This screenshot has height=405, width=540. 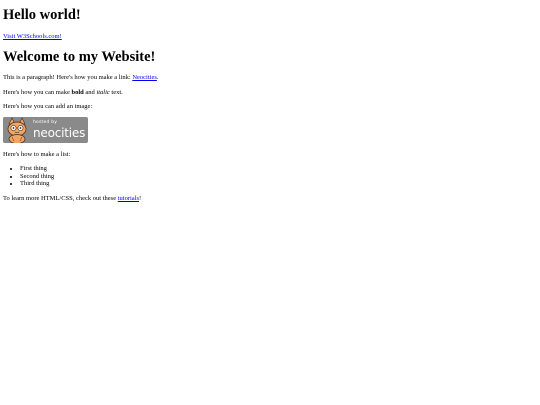 I want to click on list-paragraph: Here's how to make a list:, so click(x=37, y=154).